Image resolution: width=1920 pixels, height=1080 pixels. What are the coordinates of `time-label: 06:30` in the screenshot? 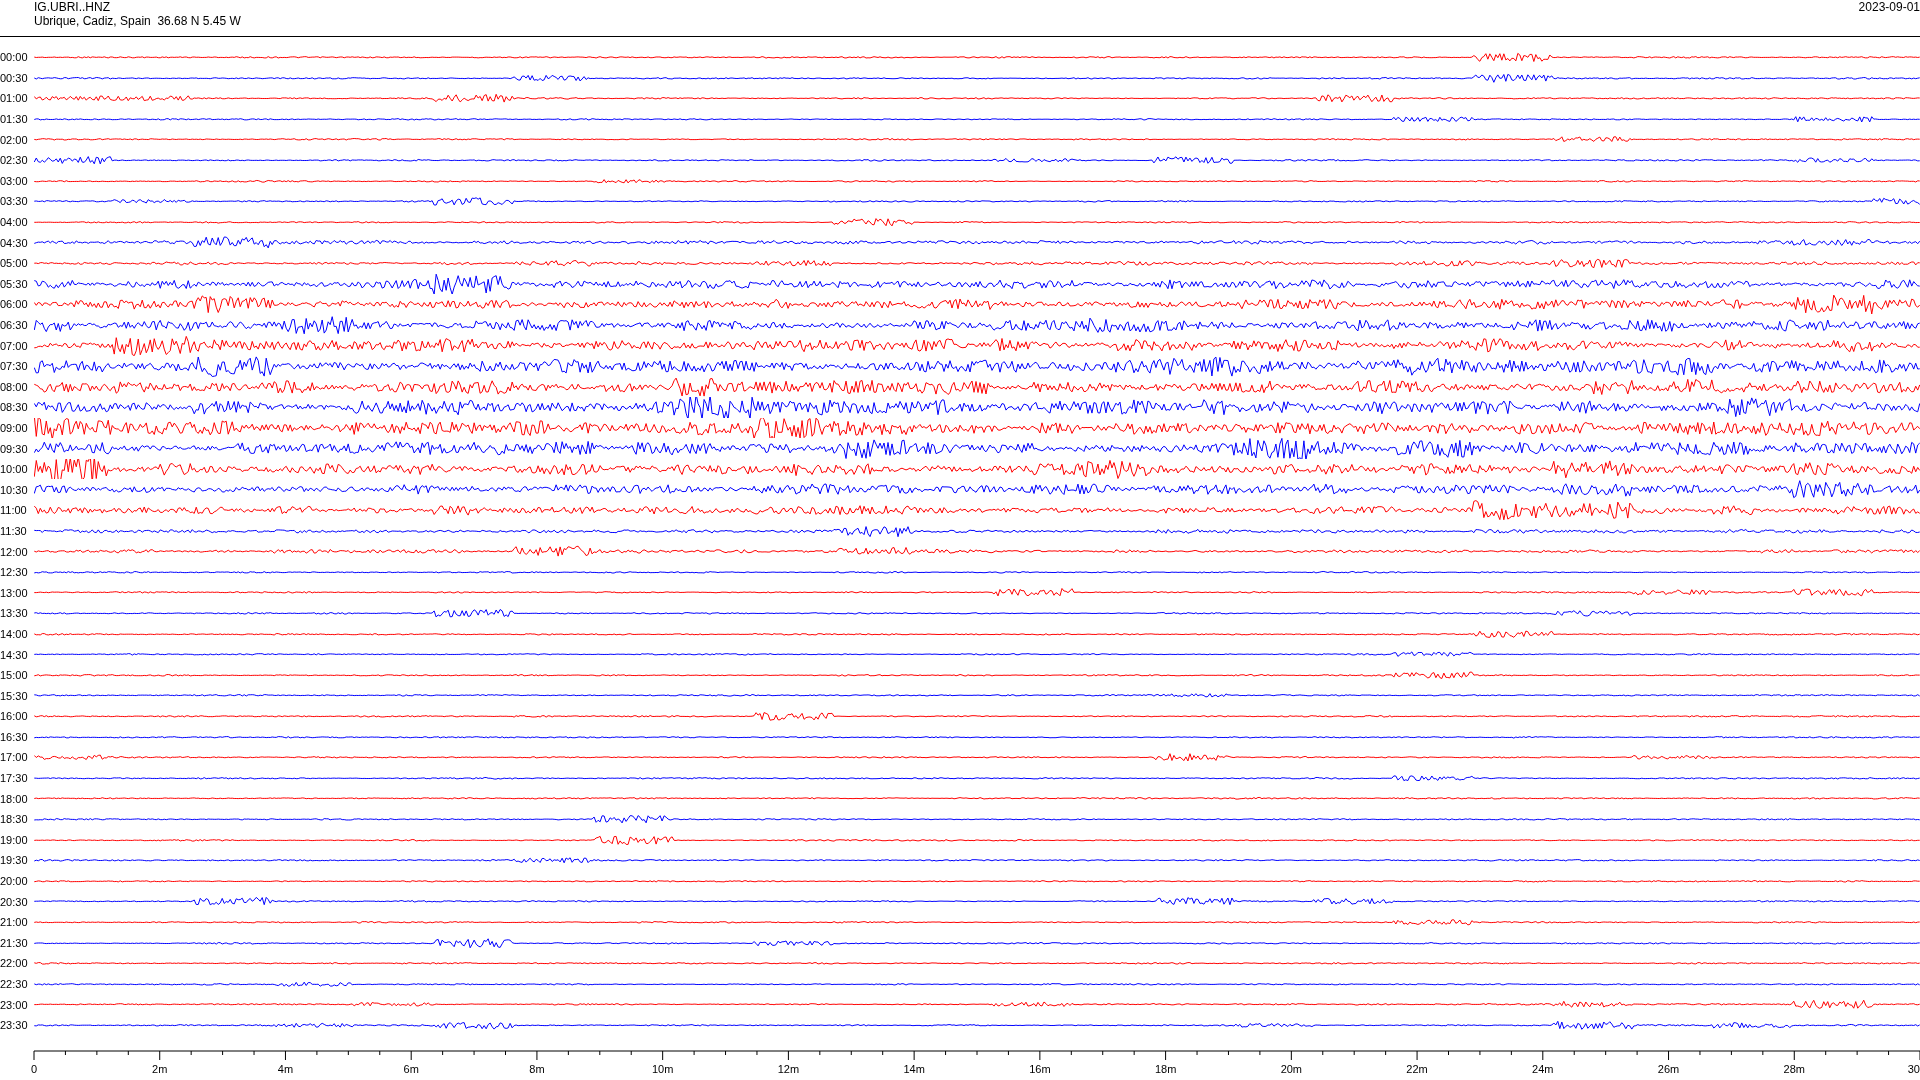 It's located at (14, 325).